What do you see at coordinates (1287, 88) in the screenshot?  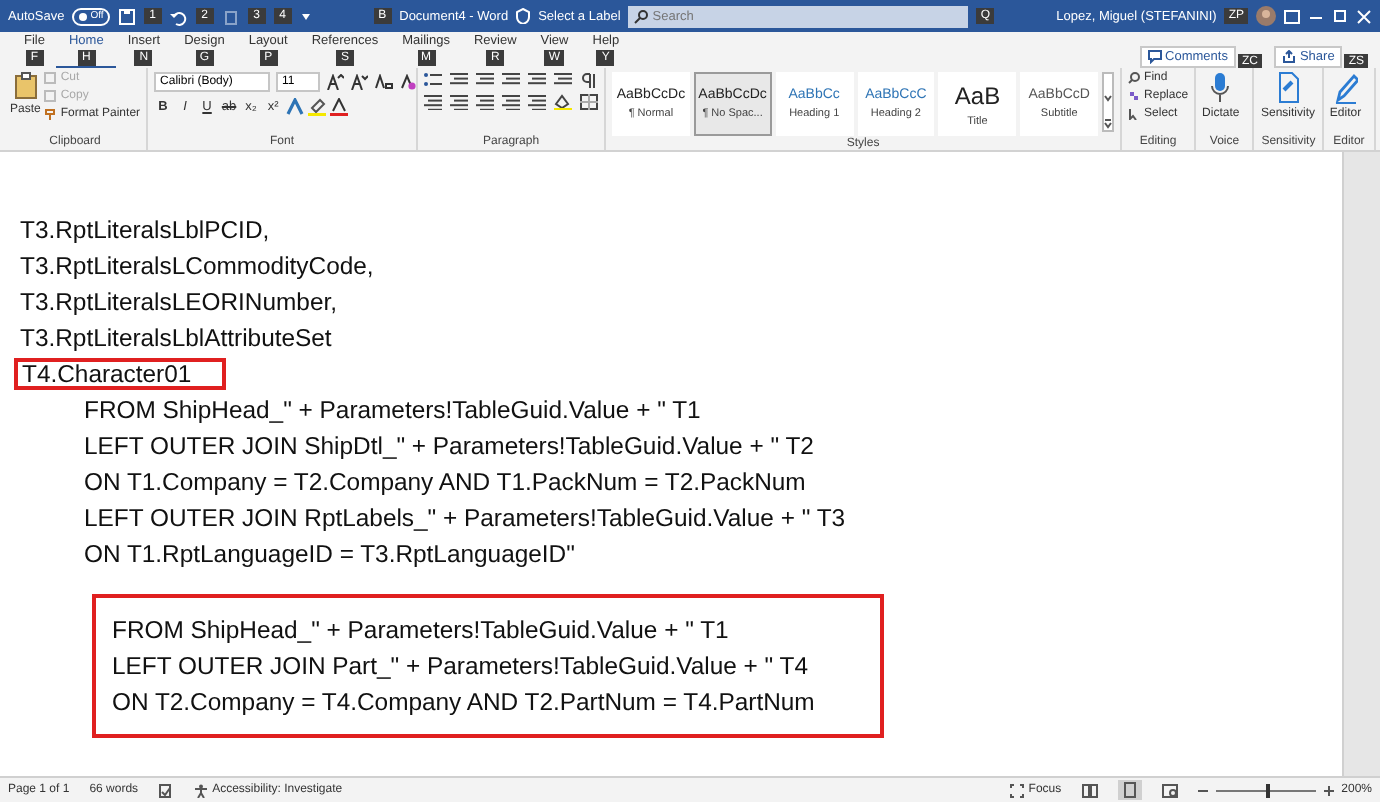 I see `document-tag-icon` at bounding box center [1287, 88].